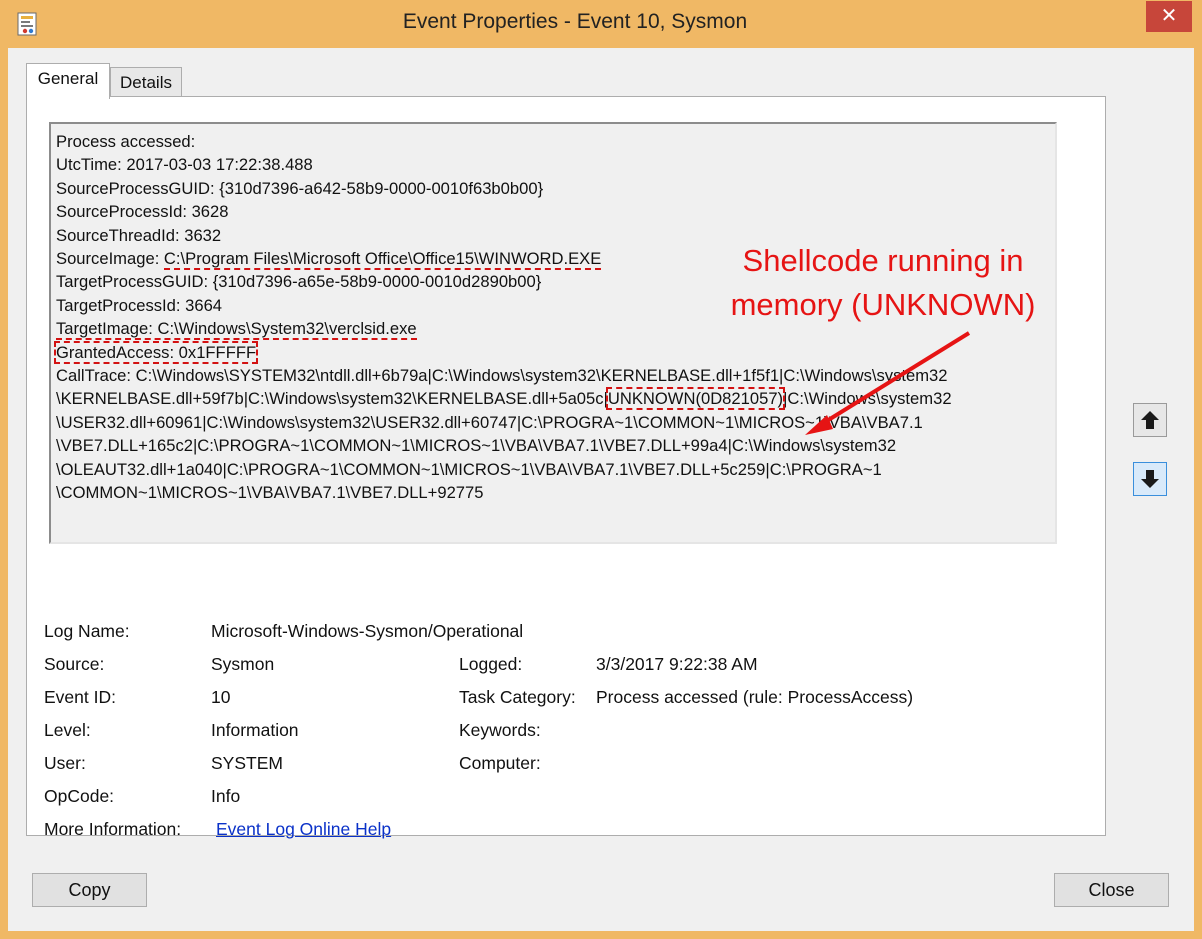 Image resolution: width=1202 pixels, height=939 pixels. I want to click on logged-label: Logged:, so click(491, 664).